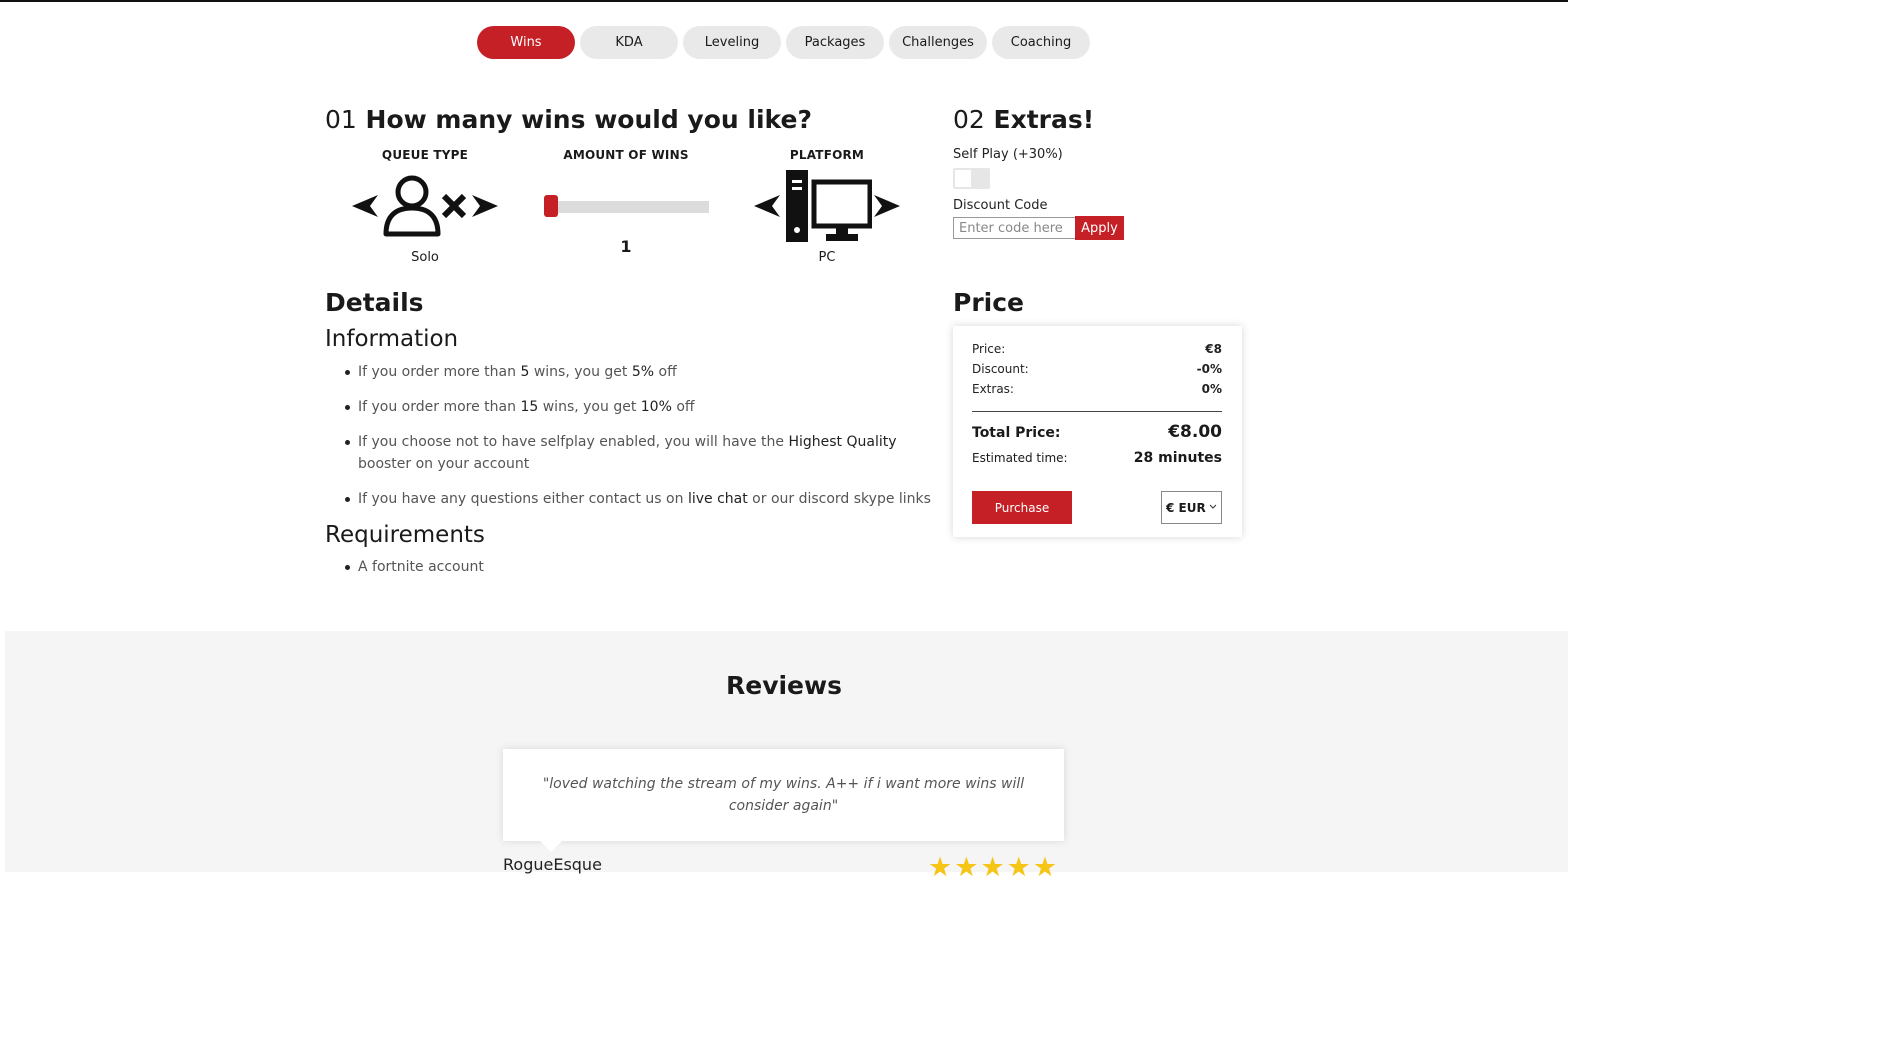 The width and height of the screenshot is (1899, 1057). I want to click on information-heading: Information, so click(392, 339).